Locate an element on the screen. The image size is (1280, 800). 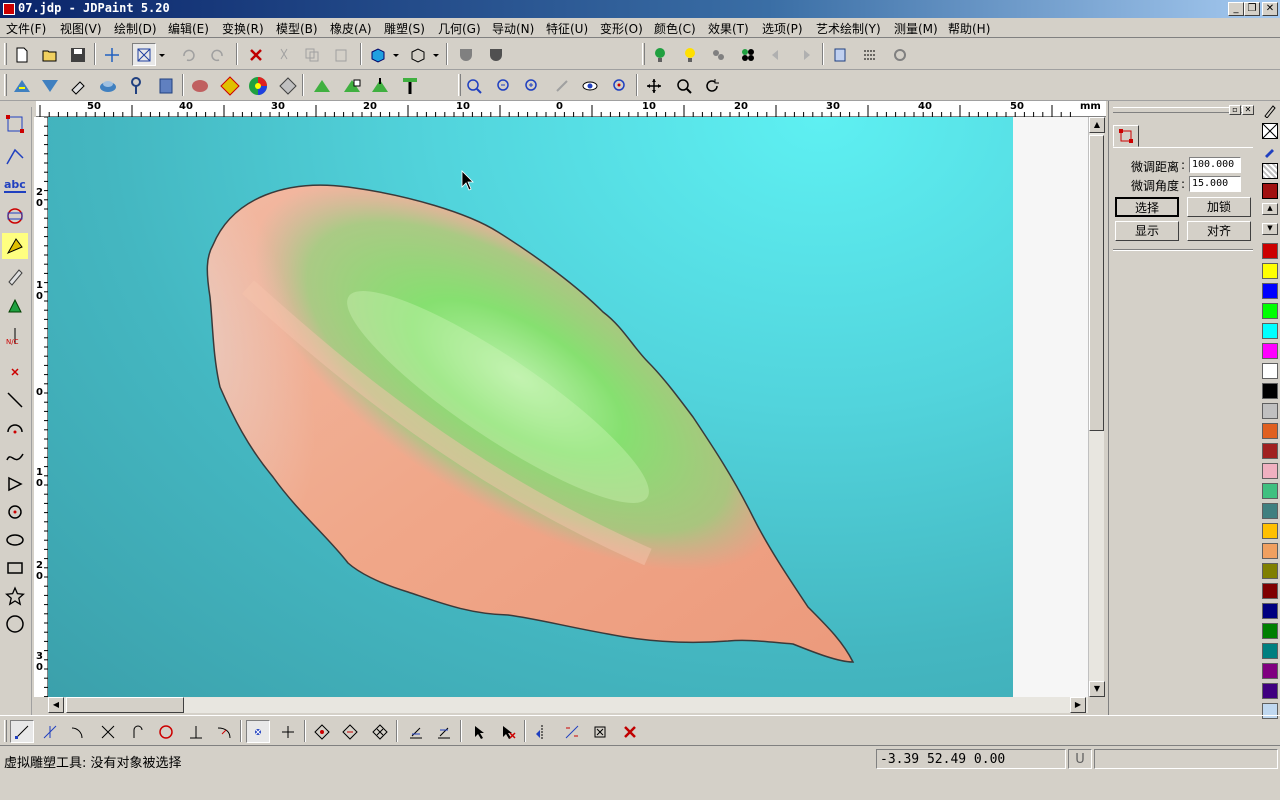
eraser-icon is located at coordinates (78, 85).